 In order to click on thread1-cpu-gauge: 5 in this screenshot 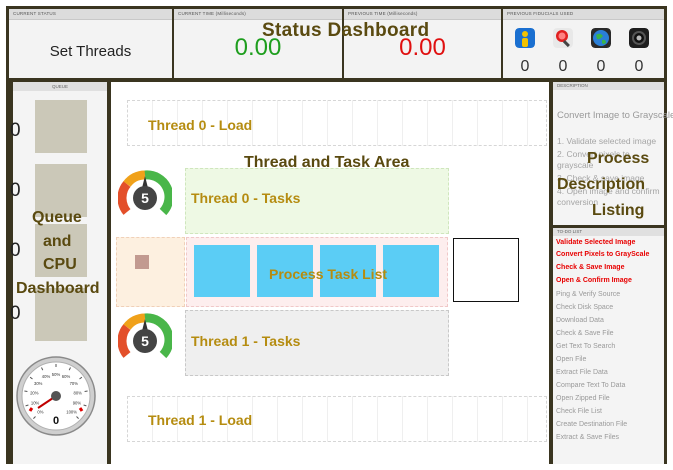, I will do `click(145, 336)`.